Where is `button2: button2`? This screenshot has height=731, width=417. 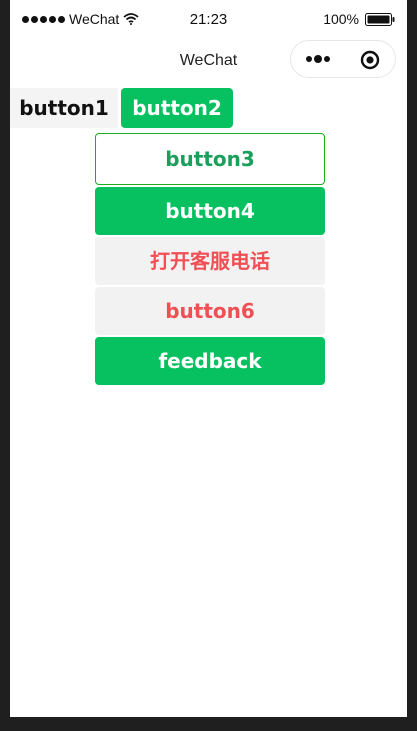
button2: button2 is located at coordinates (177, 108).